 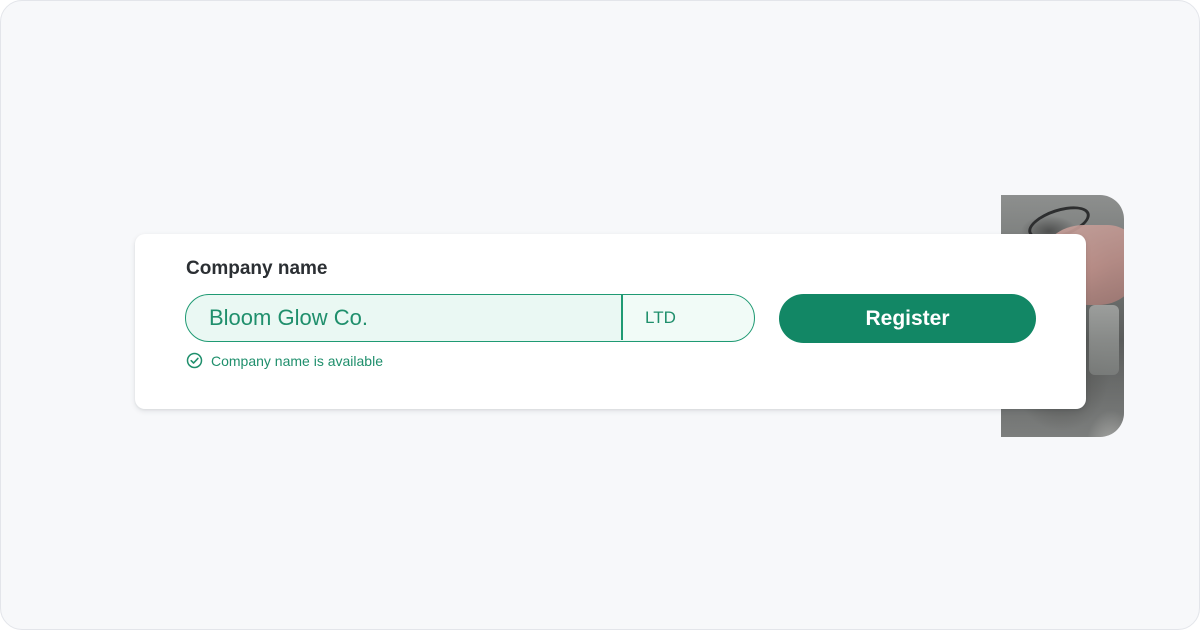 What do you see at coordinates (1104, 340) in the screenshot?
I see `photo-detail-tool` at bounding box center [1104, 340].